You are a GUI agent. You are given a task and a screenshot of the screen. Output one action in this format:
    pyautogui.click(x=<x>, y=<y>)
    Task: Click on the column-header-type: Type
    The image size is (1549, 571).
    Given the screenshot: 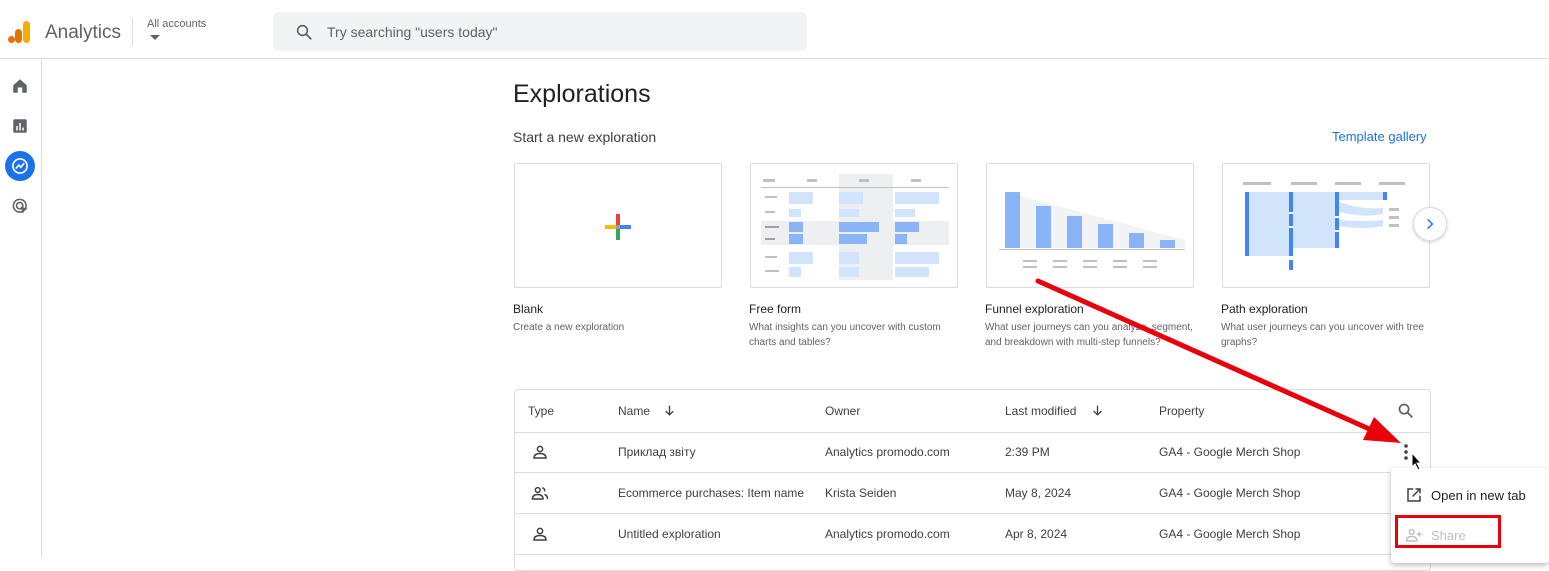 What is the action you would take?
    pyautogui.click(x=541, y=411)
    